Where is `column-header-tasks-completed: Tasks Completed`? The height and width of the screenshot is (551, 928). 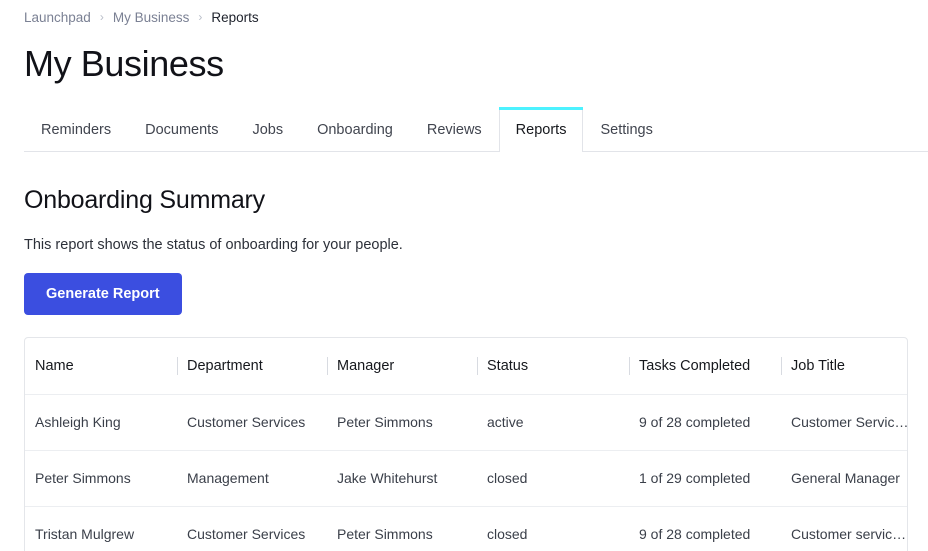 column-header-tasks-completed: Tasks Completed is located at coordinates (705, 366).